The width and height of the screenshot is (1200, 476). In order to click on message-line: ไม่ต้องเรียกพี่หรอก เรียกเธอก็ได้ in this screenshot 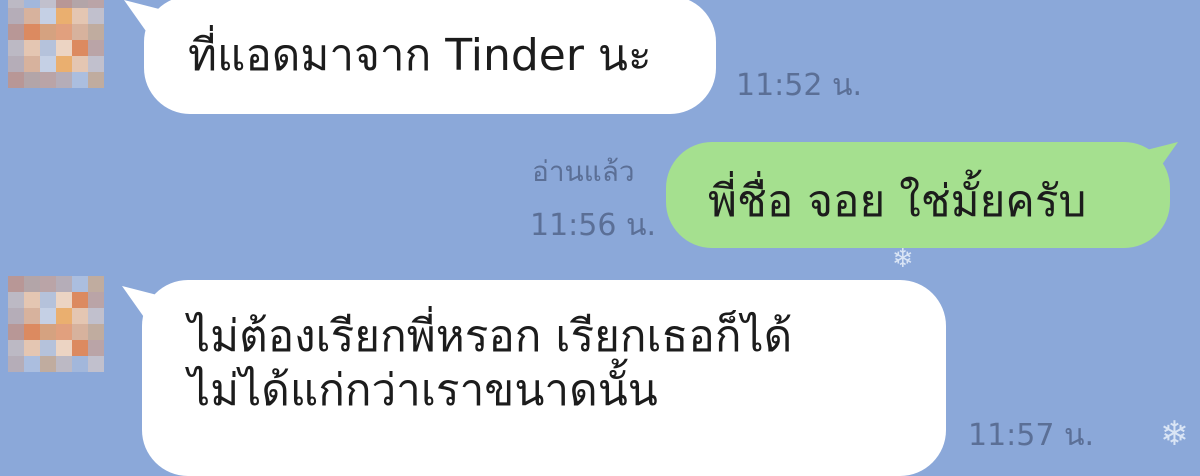, I will do `click(490, 336)`.